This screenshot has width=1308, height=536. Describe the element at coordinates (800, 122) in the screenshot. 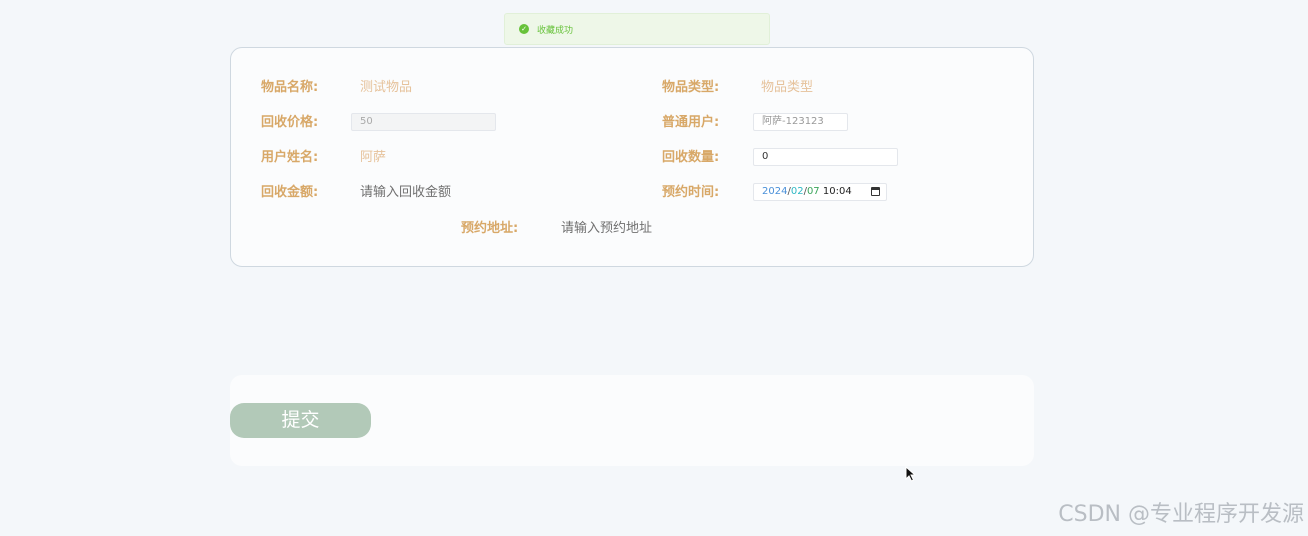

I see `user-input: 阿萨-123123` at that location.